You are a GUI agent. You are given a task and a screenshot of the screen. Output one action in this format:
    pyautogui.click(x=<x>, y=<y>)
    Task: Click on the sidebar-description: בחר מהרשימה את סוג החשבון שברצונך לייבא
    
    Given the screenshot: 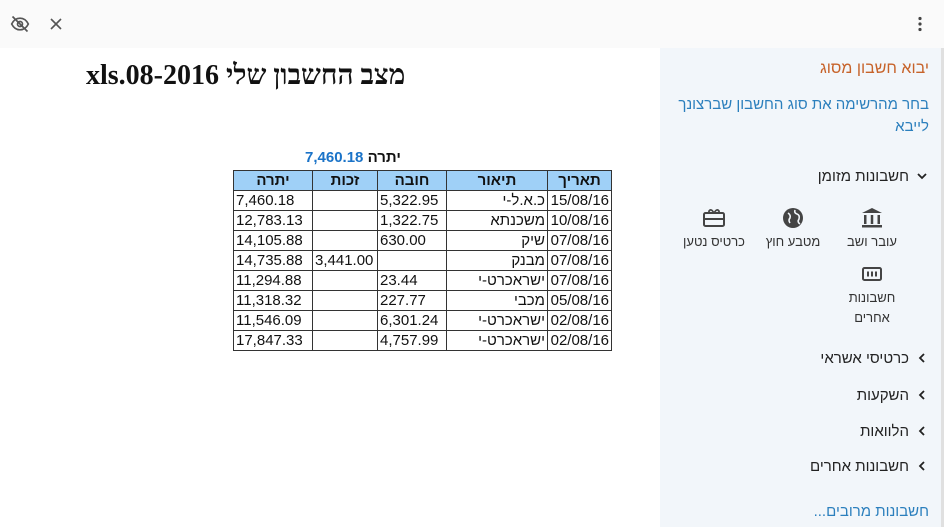 What is the action you would take?
    pyautogui.click(x=803, y=115)
    